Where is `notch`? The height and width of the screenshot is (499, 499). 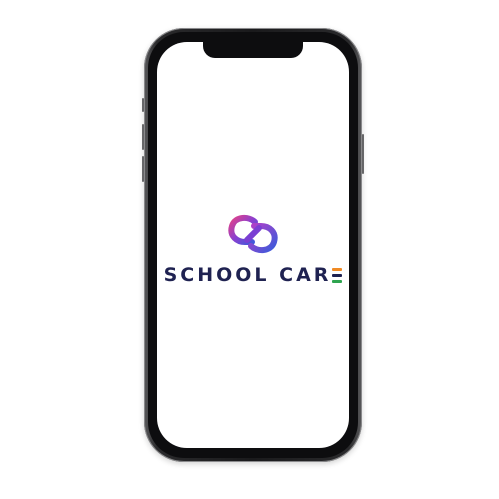
notch is located at coordinates (253, 50).